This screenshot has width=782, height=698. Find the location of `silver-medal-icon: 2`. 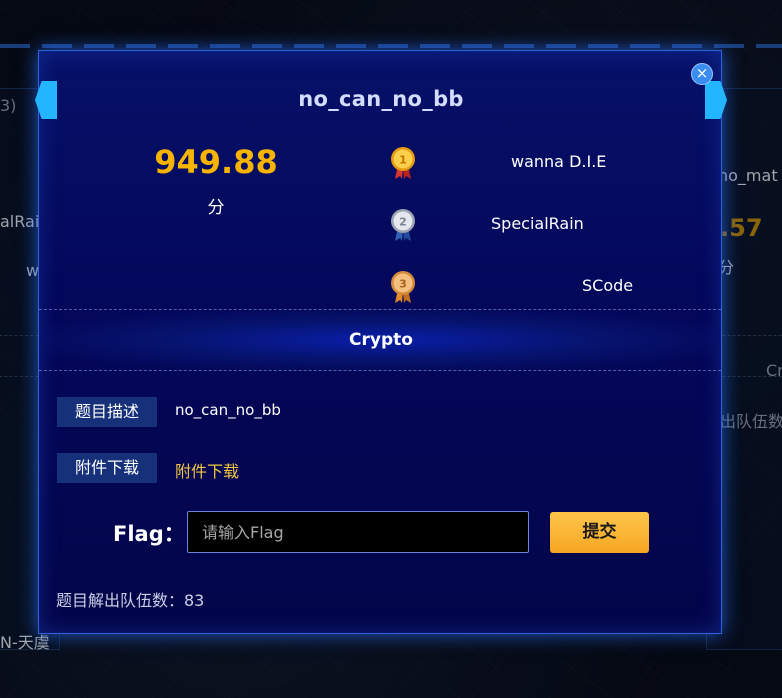

silver-medal-icon: 2 is located at coordinates (403, 225).